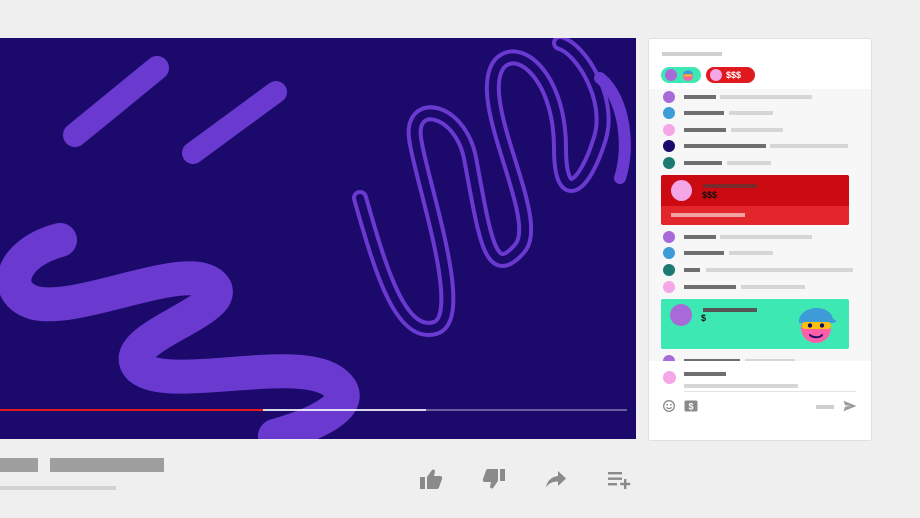  Describe the element at coordinates (19, 465) in the screenshot. I see `channel-name-placeholder` at that location.